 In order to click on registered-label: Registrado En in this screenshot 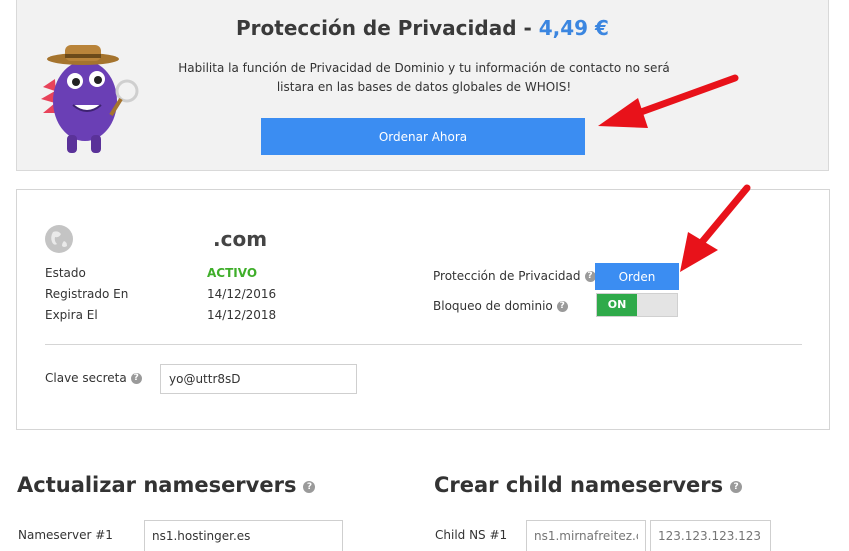, I will do `click(87, 294)`.